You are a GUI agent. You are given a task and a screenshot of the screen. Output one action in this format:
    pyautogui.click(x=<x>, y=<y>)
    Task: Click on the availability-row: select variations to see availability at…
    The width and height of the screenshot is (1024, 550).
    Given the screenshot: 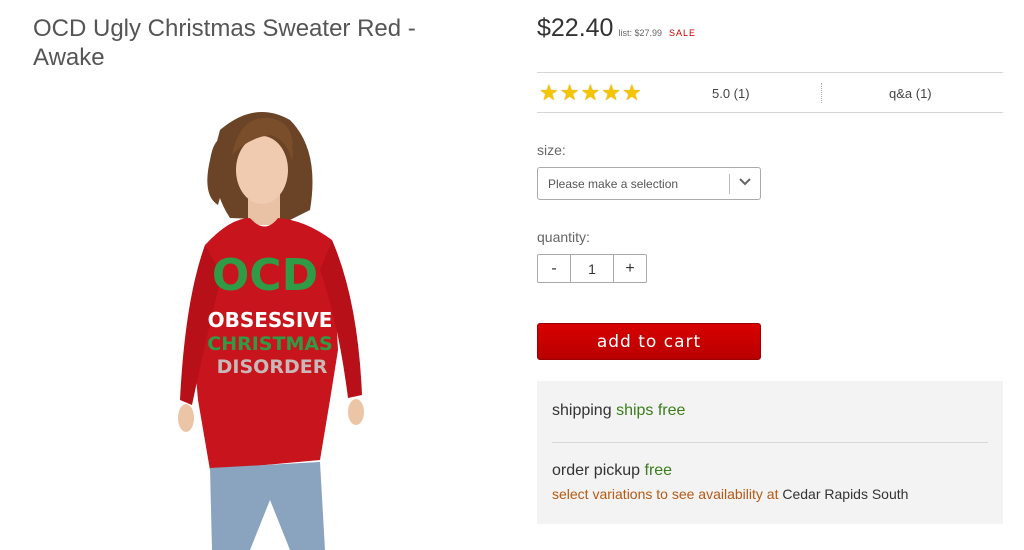 What is the action you would take?
    pyautogui.click(x=730, y=494)
    